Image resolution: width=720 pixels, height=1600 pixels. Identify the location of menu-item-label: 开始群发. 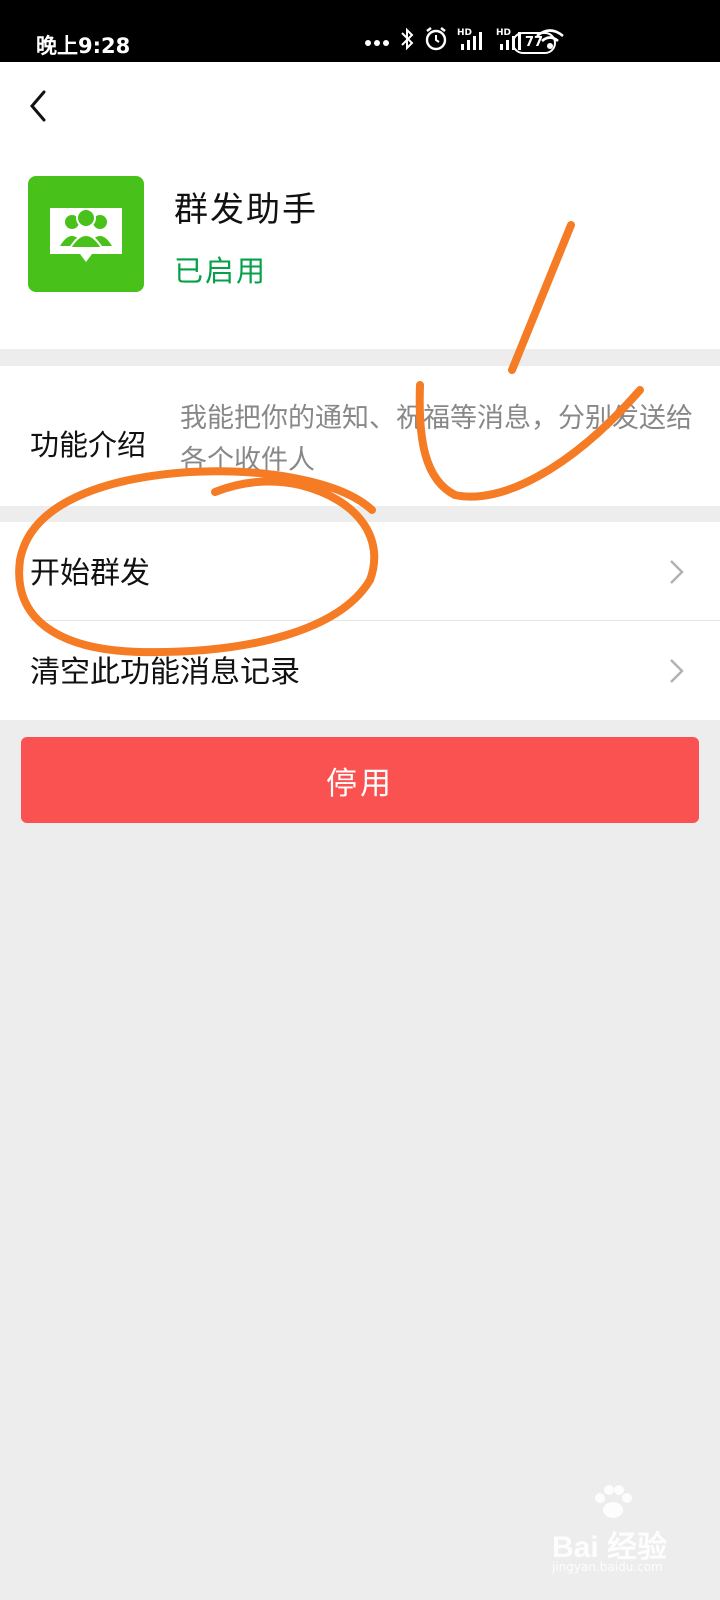
(90, 573).